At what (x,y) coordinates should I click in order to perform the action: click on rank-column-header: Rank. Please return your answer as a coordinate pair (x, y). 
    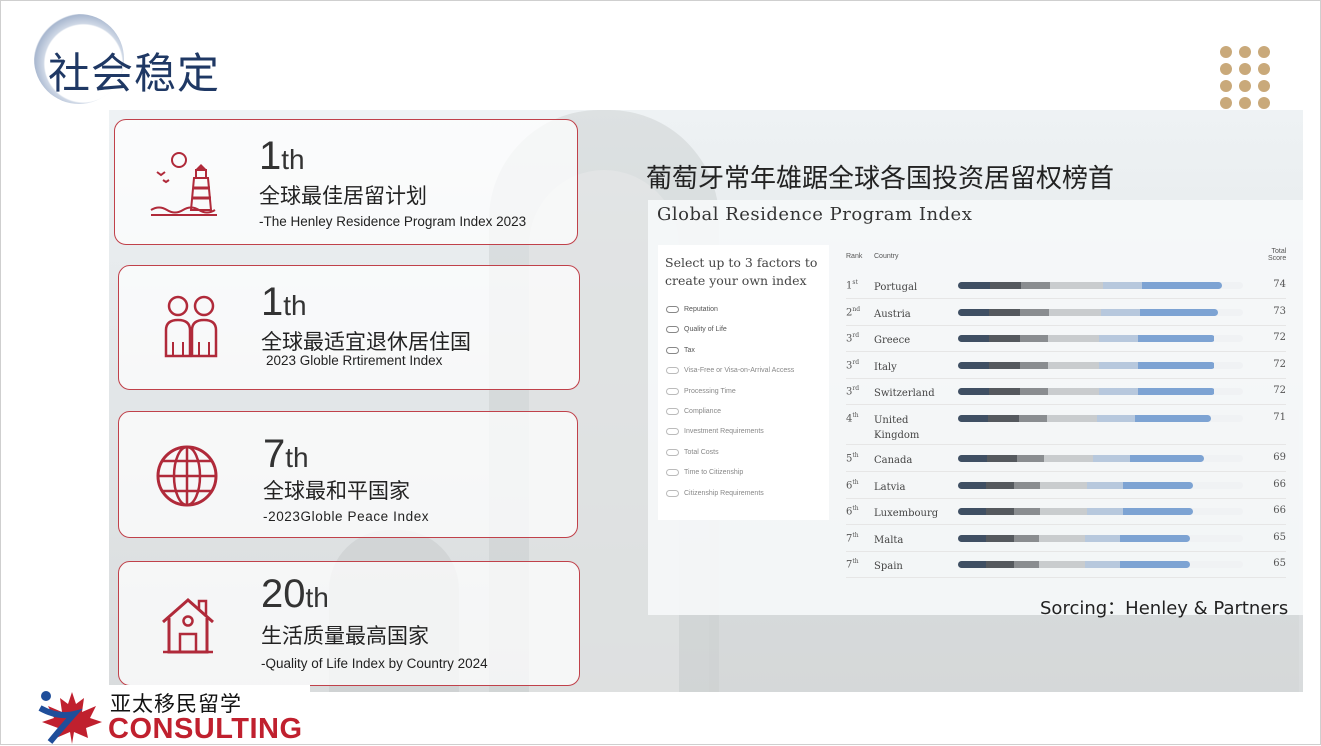
    Looking at the image, I should click on (854, 256).